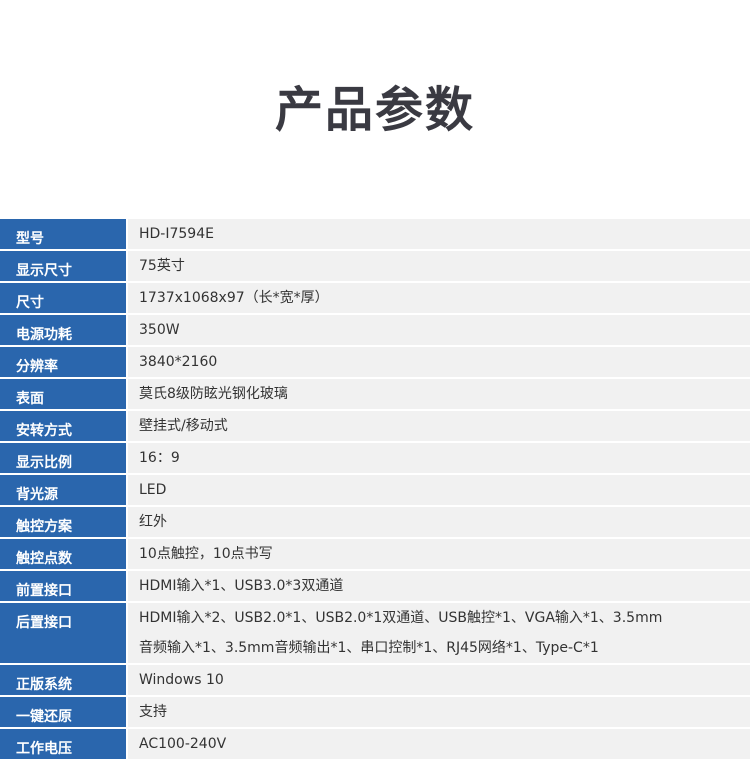 The width and height of the screenshot is (750, 759). I want to click on spec-value: HDMI输入*1、USB3.0*3双通道, so click(439, 586).